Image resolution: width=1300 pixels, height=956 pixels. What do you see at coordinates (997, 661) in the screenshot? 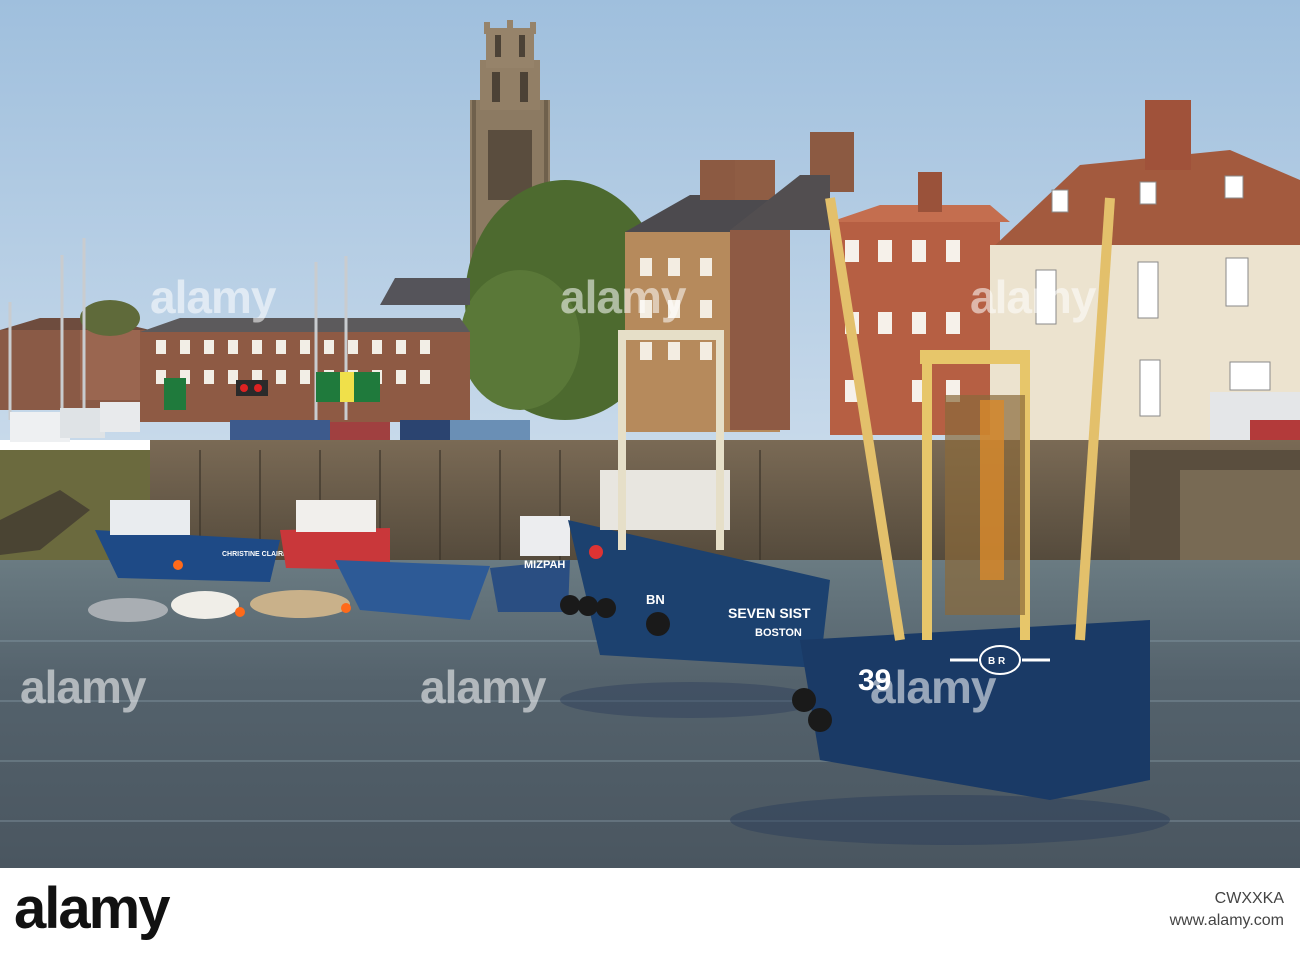
I see `svg-text: B R` at bounding box center [997, 661].